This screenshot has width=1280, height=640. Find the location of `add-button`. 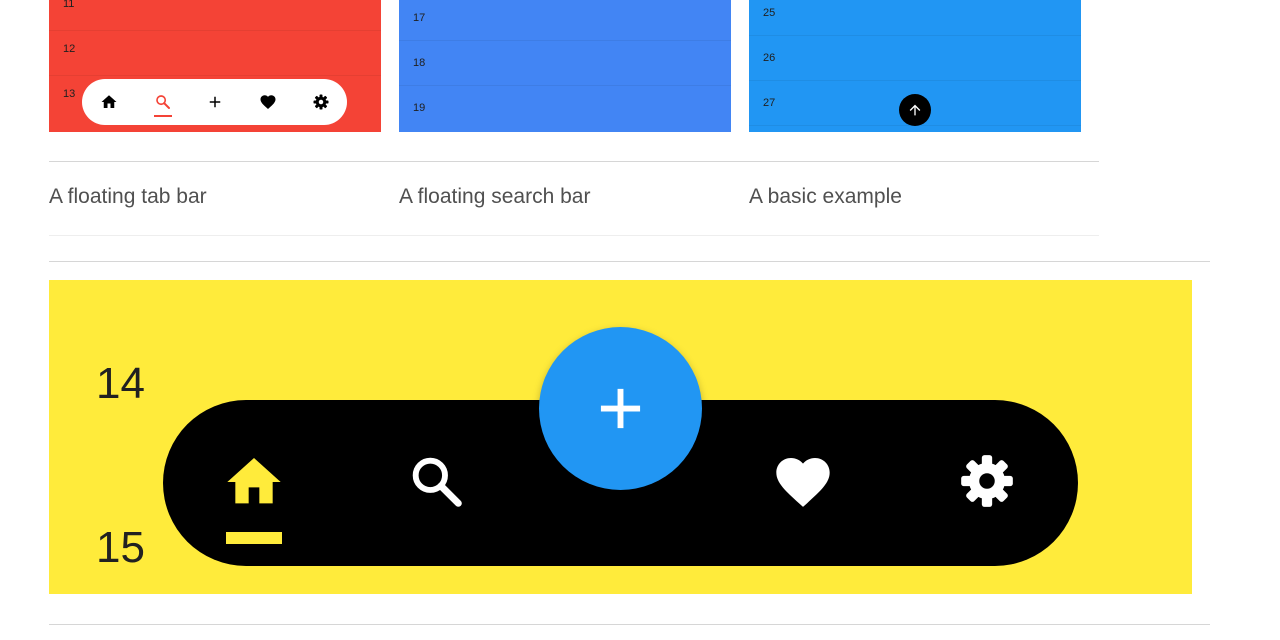

add-button is located at coordinates (620, 408).